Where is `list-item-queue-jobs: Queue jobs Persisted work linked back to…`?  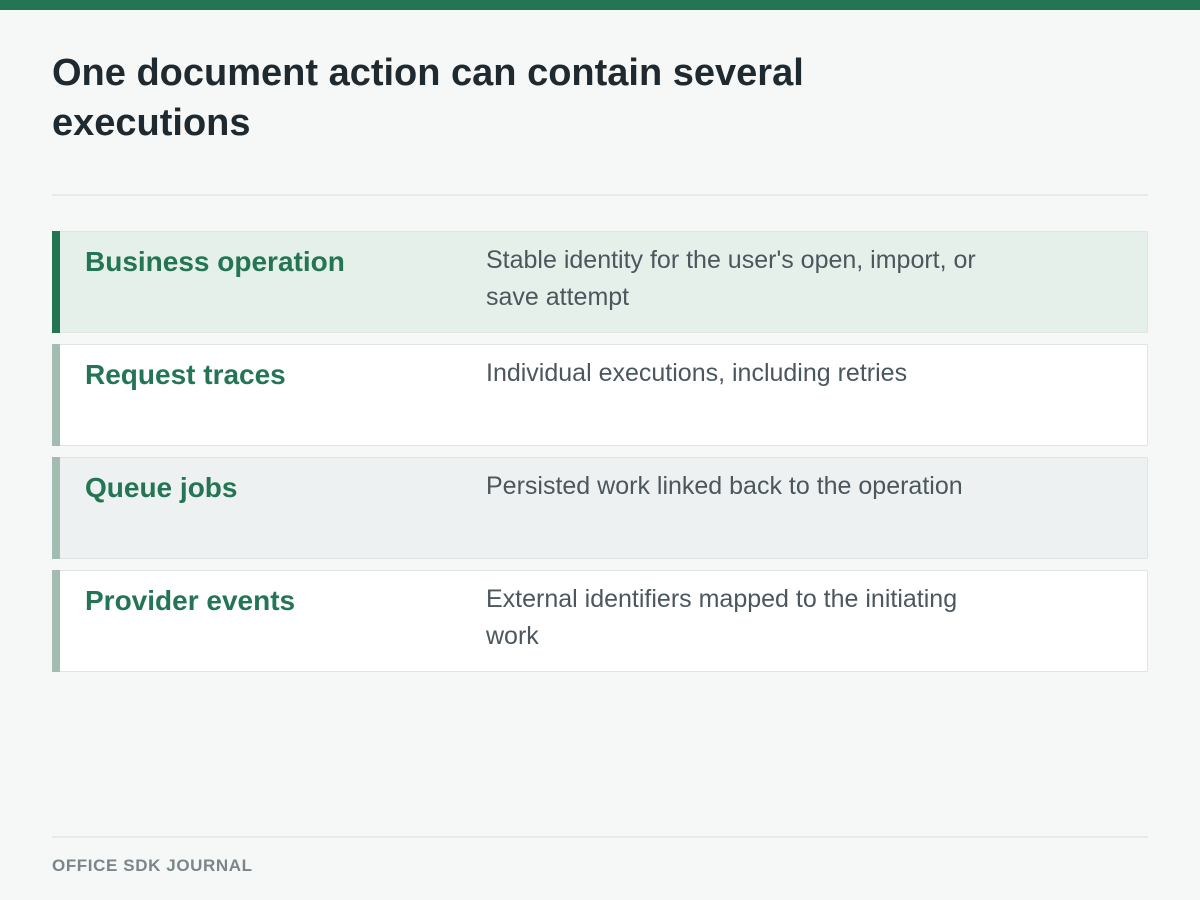 list-item-queue-jobs: Queue jobs Persisted work linked back to… is located at coordinates (600, 508).